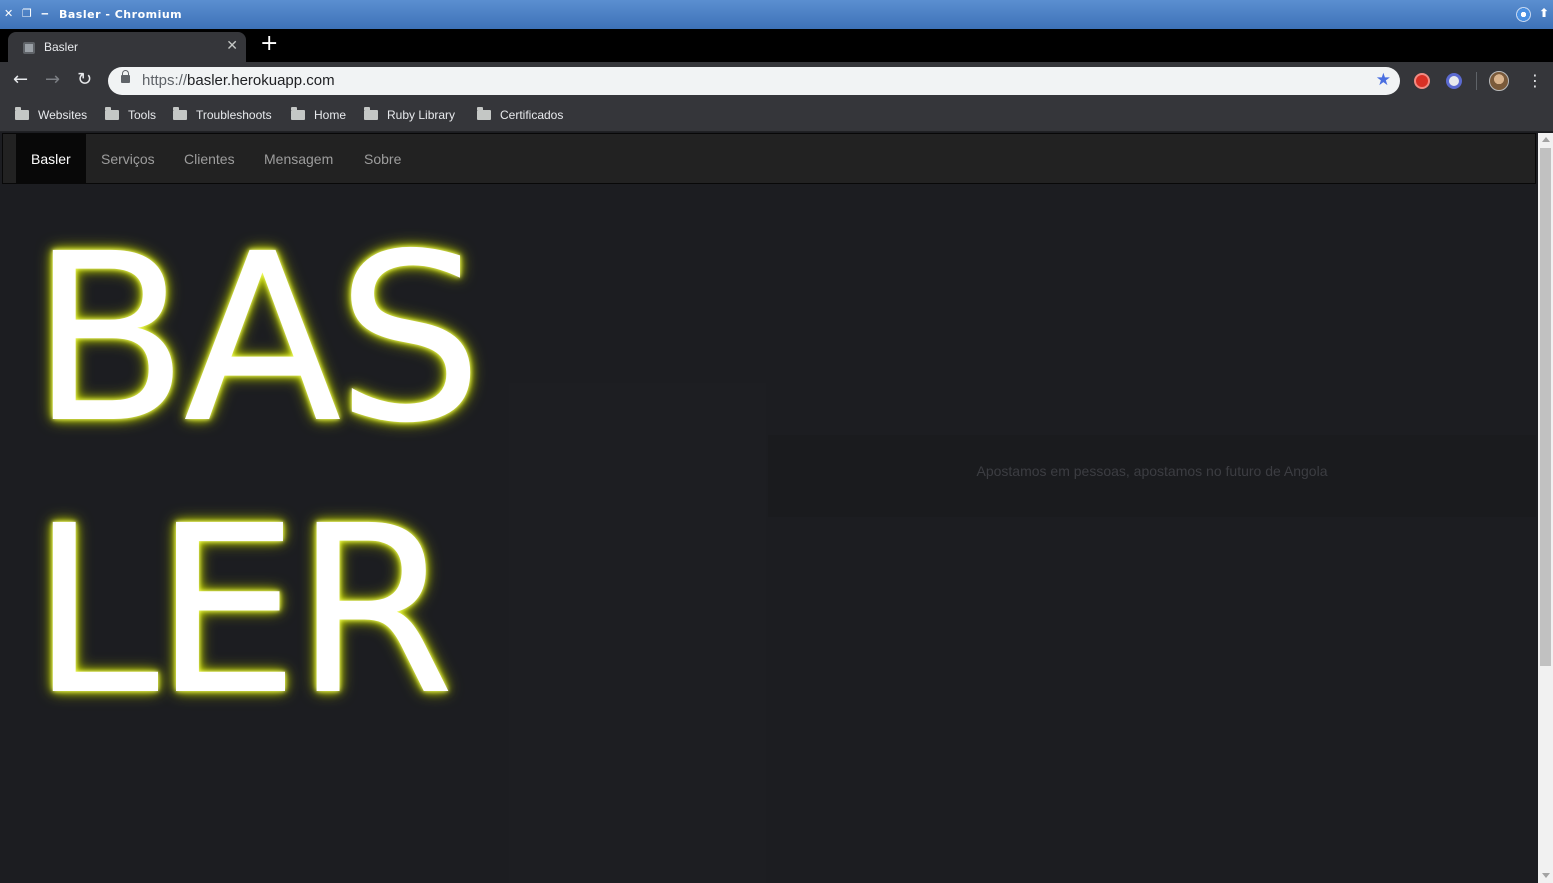 This screenshot has height=883, width=1553. What do you see at coordinates (128, 159) in the screenshot?
I see `nav-servicos: Serviços` at bounding box center [128, 159].